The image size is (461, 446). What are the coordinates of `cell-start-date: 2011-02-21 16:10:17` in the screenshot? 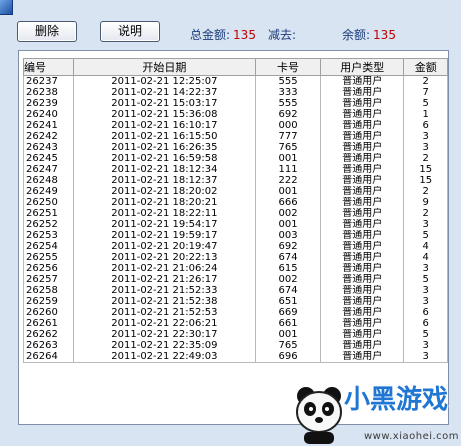 It's located at (164, 125).